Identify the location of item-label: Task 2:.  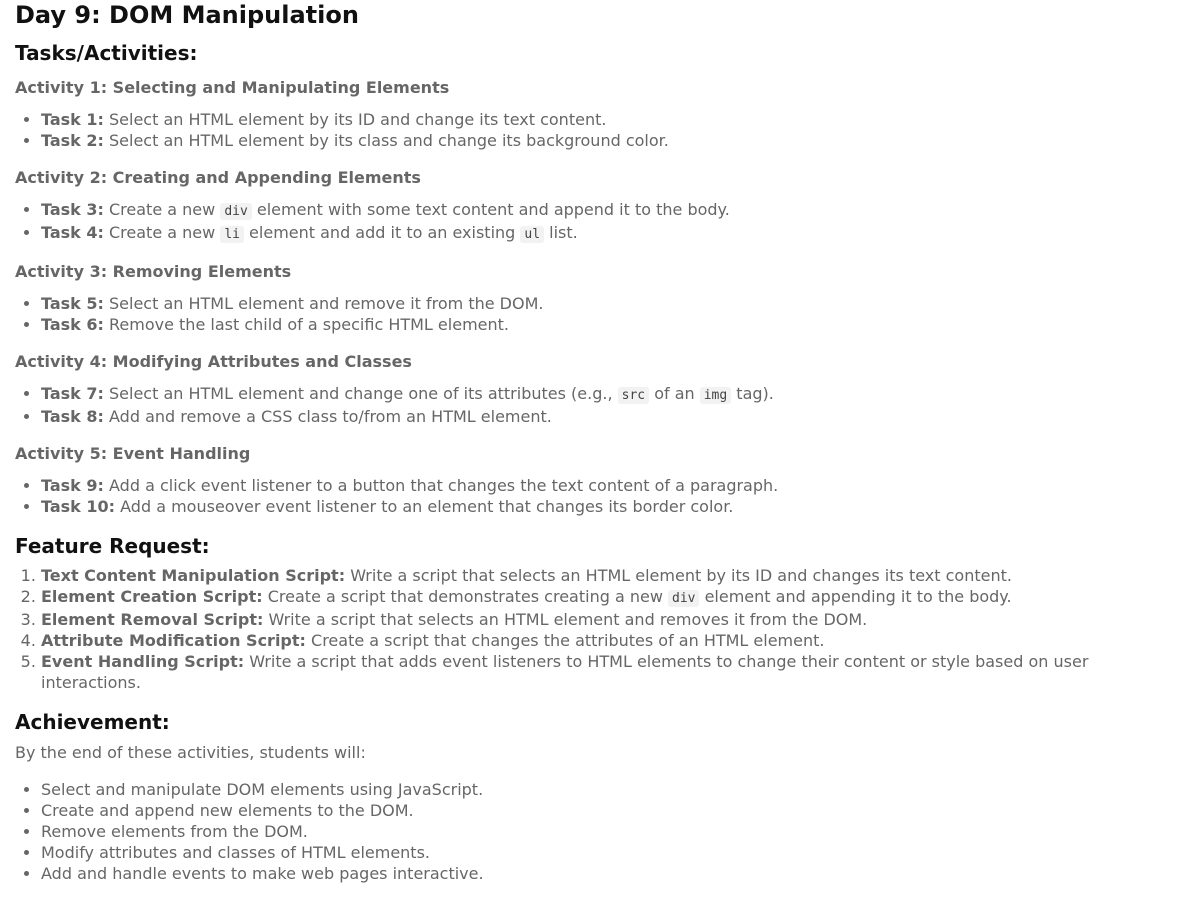
(72, 140).